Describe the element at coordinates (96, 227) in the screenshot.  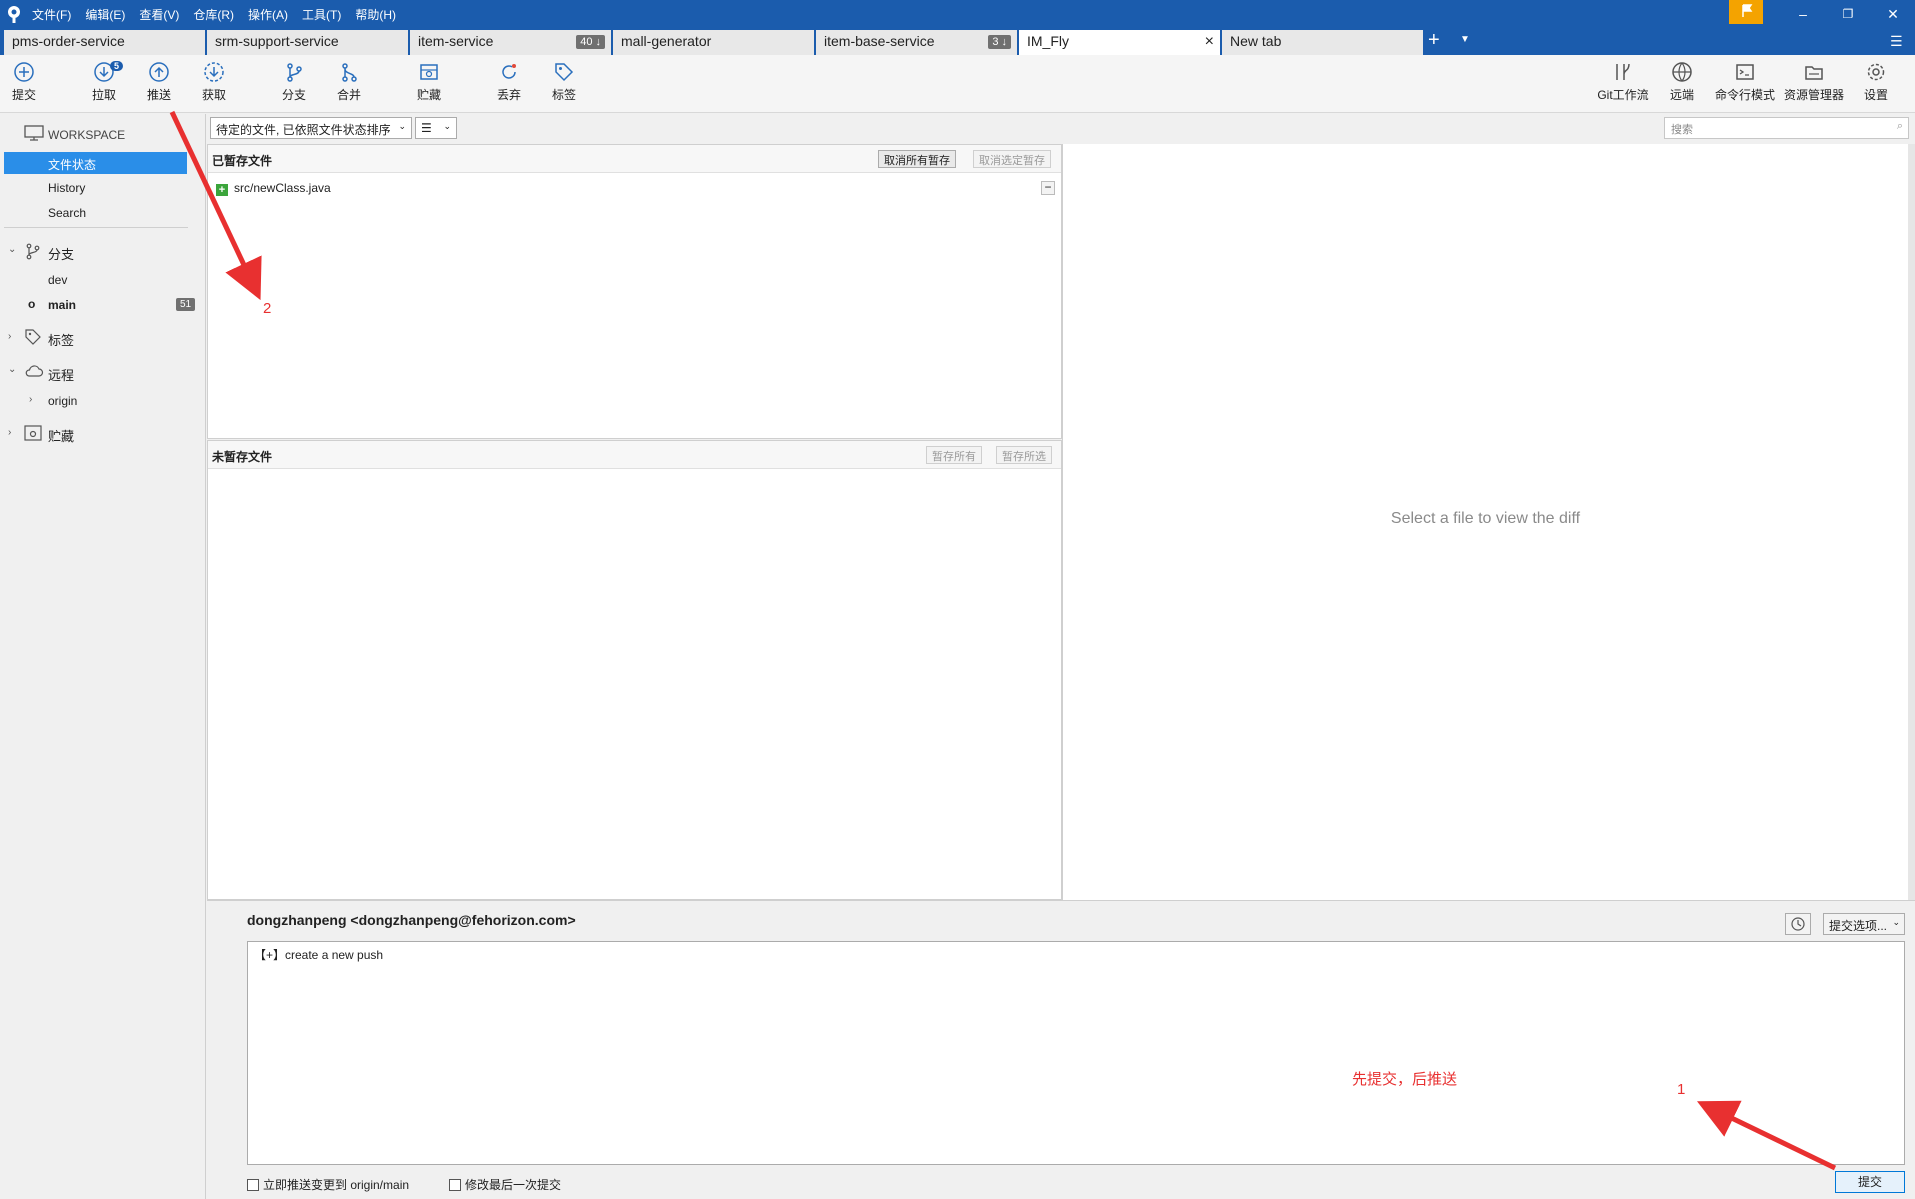
I see `sidebar-divider` at that location.